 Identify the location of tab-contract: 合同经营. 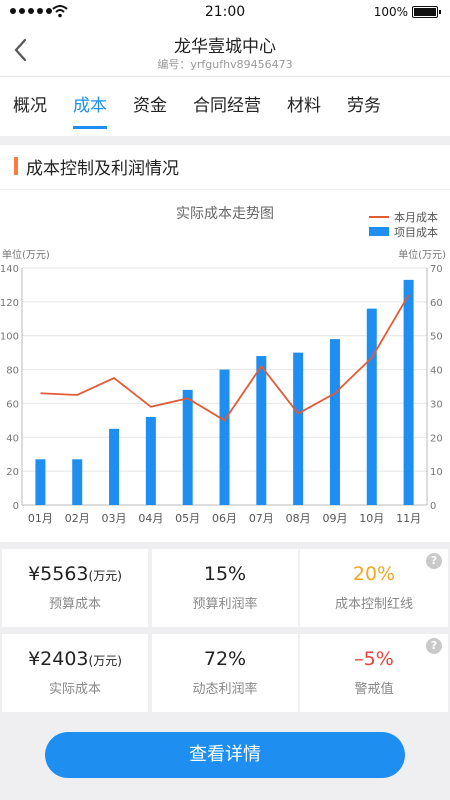
(227, 107).